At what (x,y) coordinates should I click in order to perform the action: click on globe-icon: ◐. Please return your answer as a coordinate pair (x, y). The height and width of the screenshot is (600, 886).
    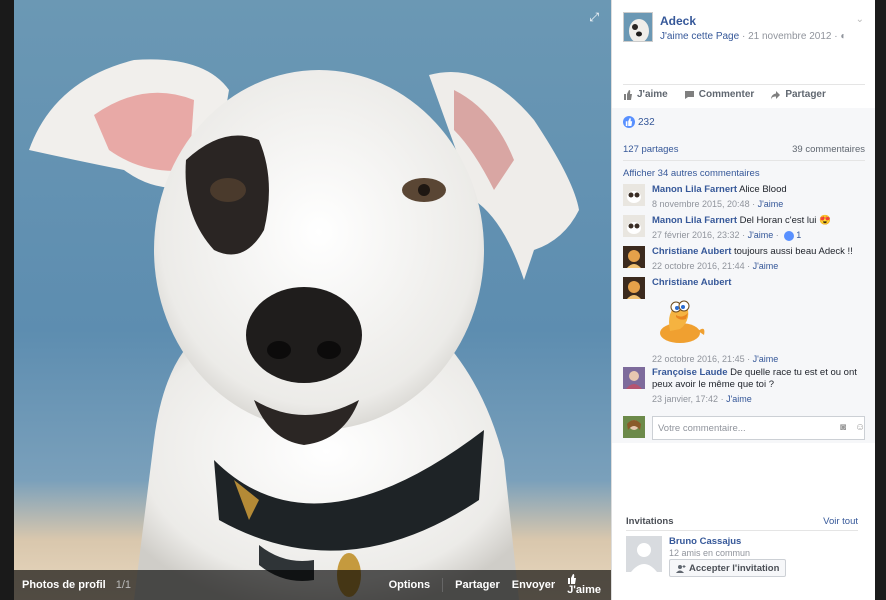
    Looking at the image, I should click on (843, 36).